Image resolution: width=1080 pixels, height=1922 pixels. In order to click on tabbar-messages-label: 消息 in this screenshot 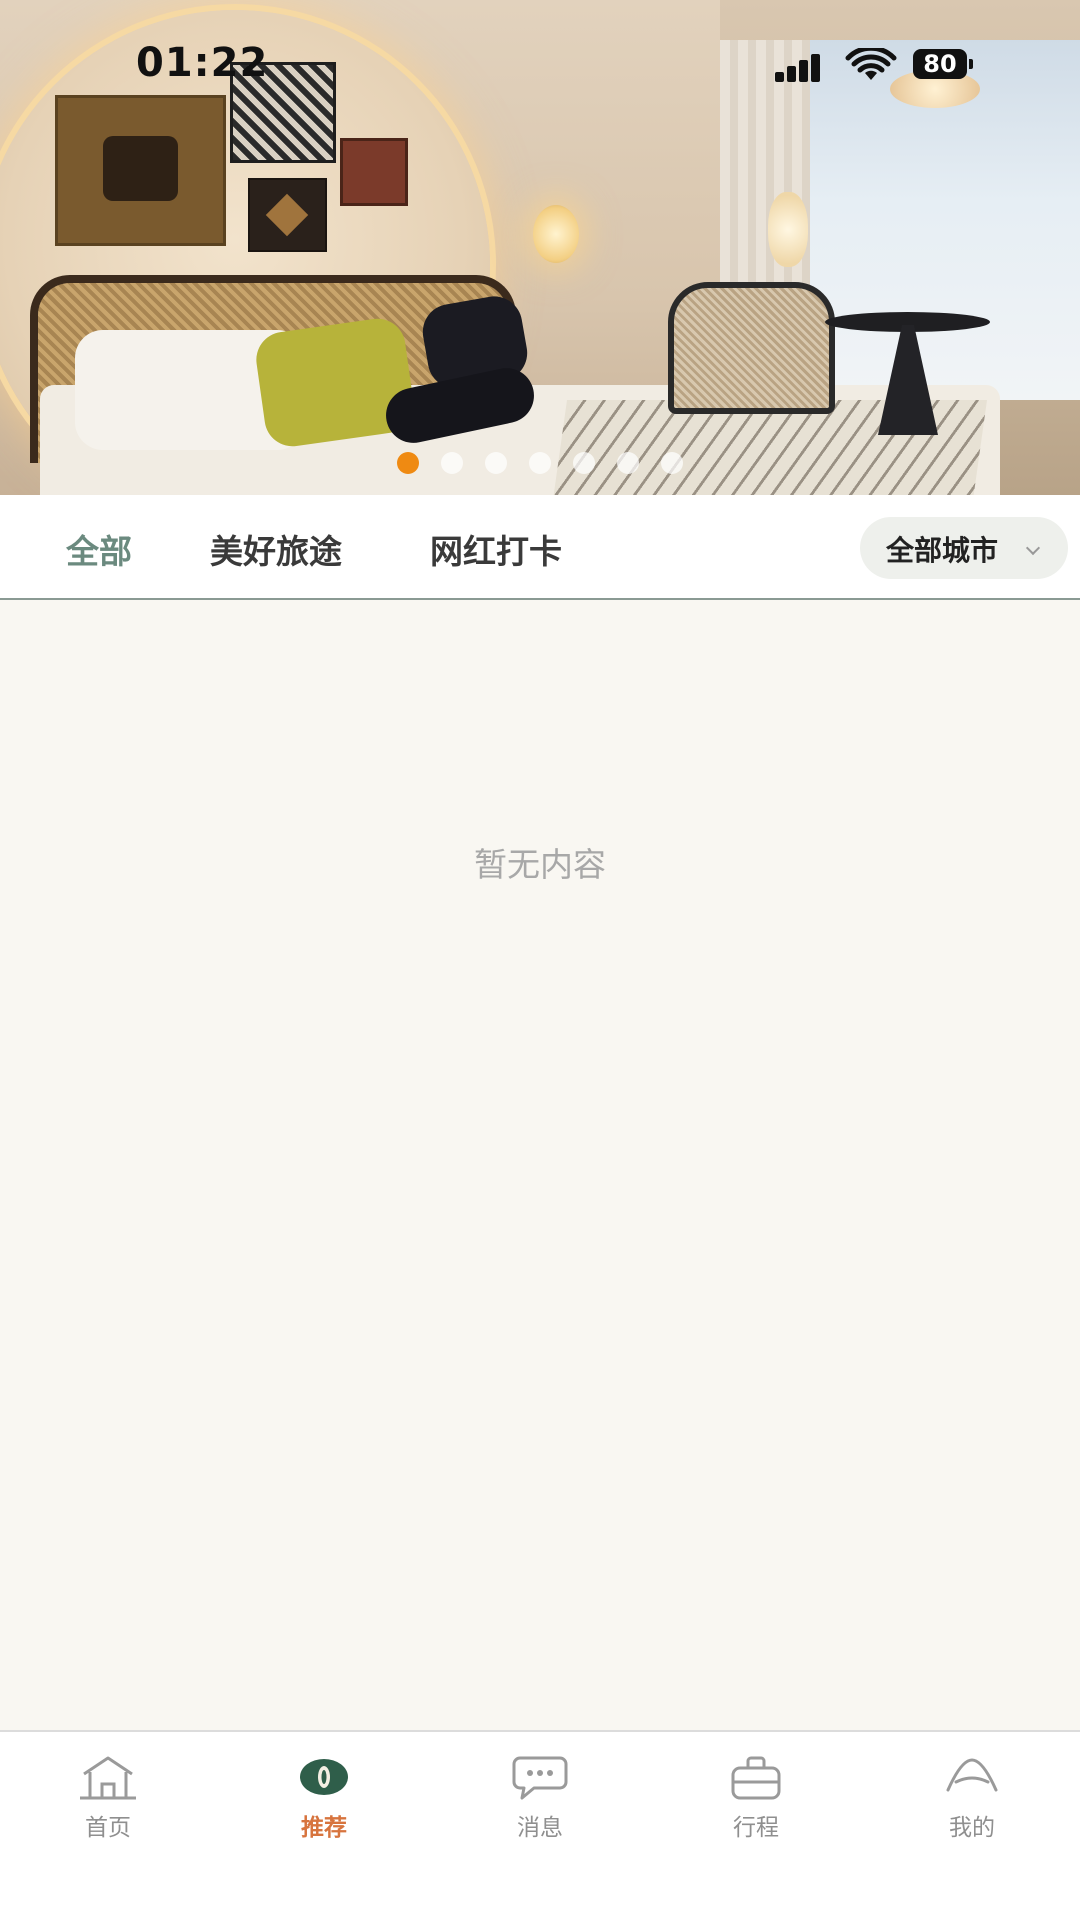, I will do `click(540, 1828)`.